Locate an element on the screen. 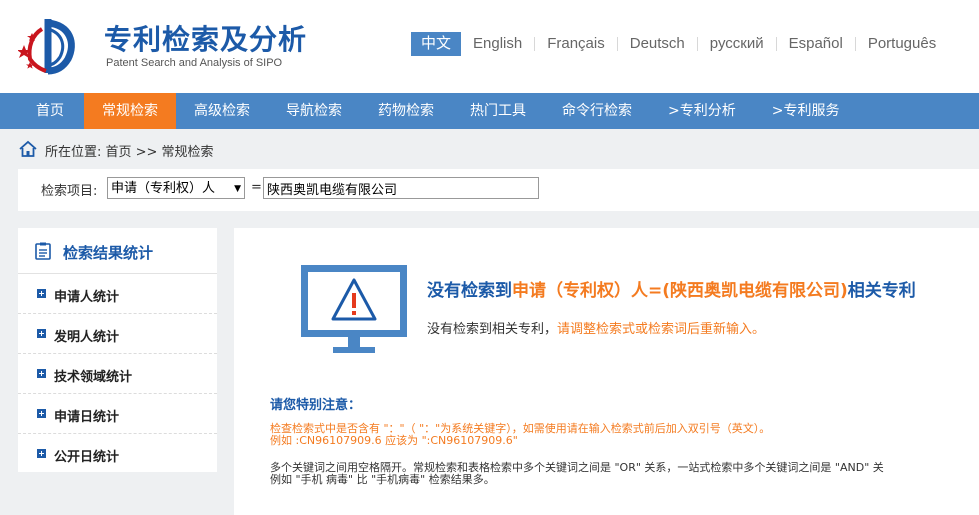 This screenshot has width=979, height=515. no-results-suffix: 相关专利 is located at coordinates (881, 291).